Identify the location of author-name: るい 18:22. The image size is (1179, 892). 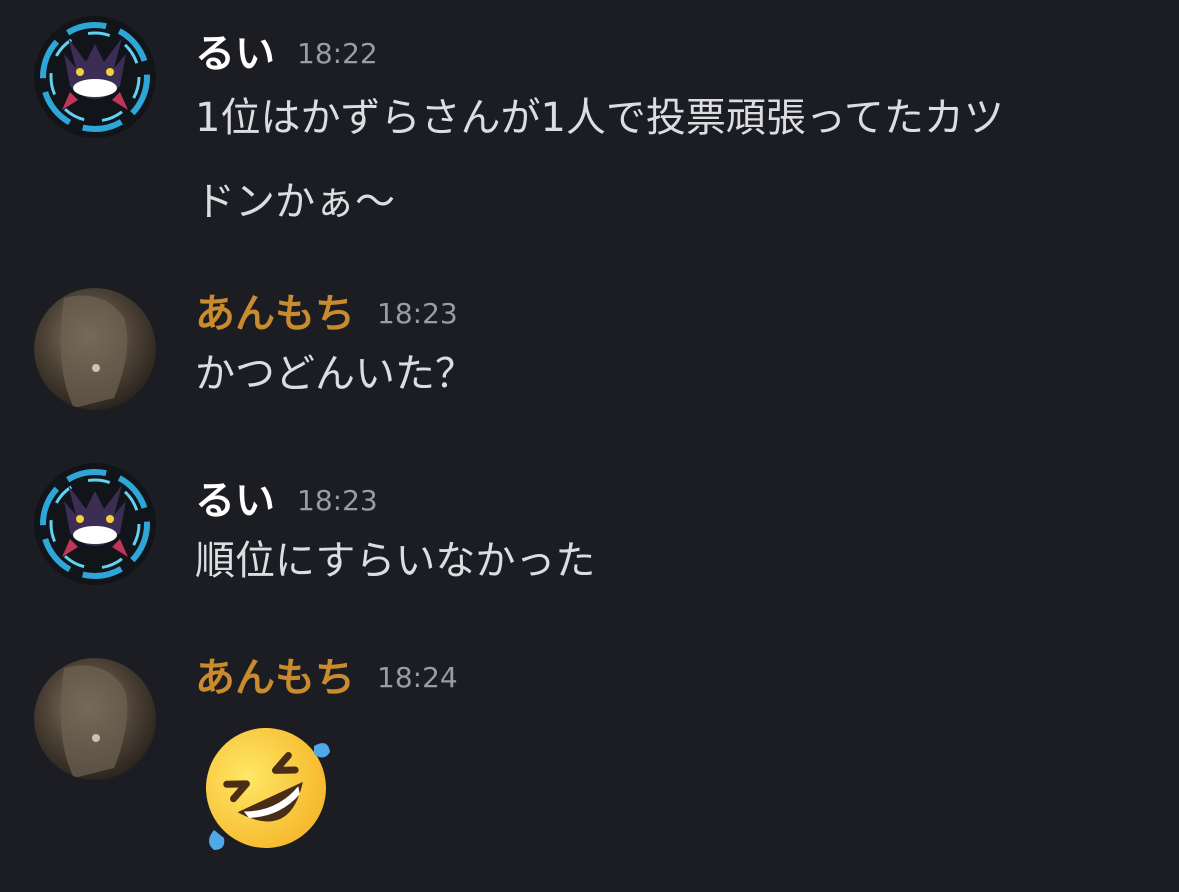
(286, 54).